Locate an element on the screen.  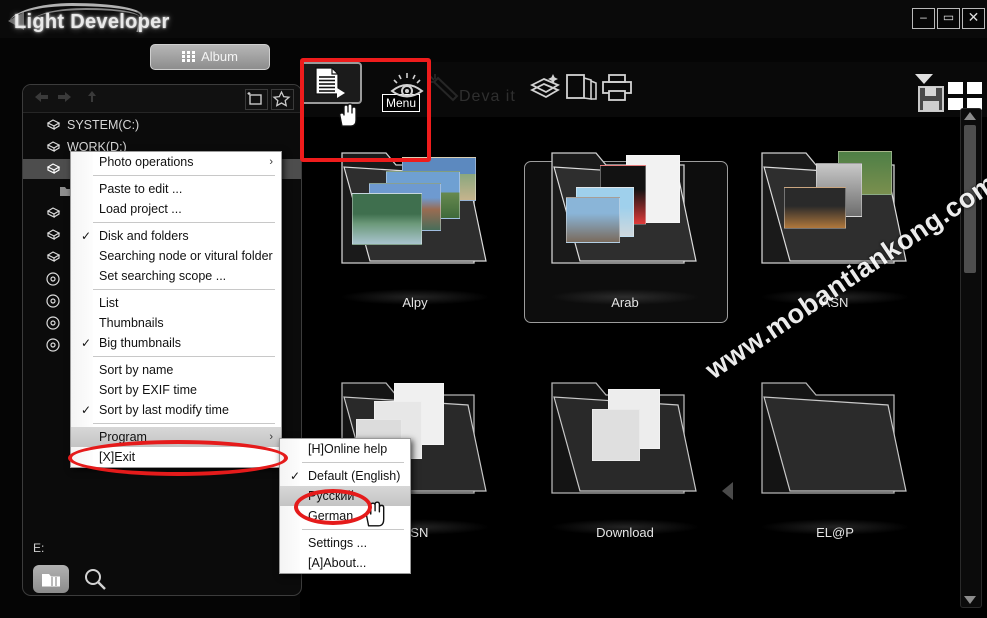
current-path-label: E: is located at coordinates (39, 548).